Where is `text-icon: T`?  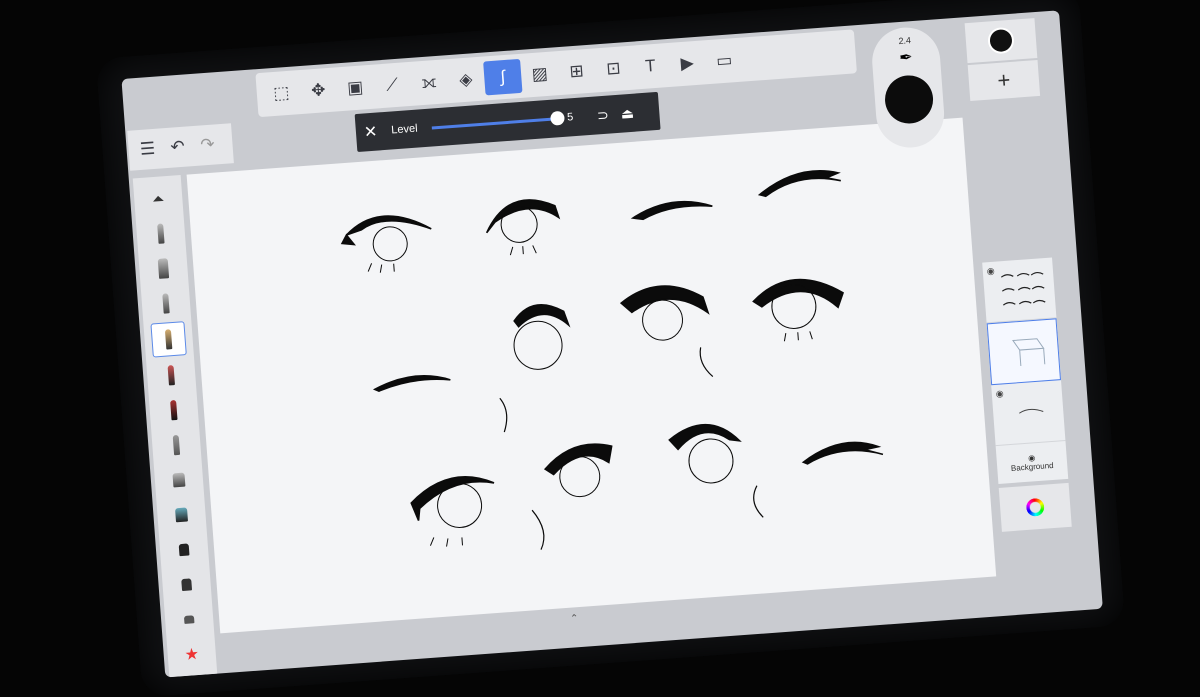
text-icon: T is located at coordinates (650, 66).